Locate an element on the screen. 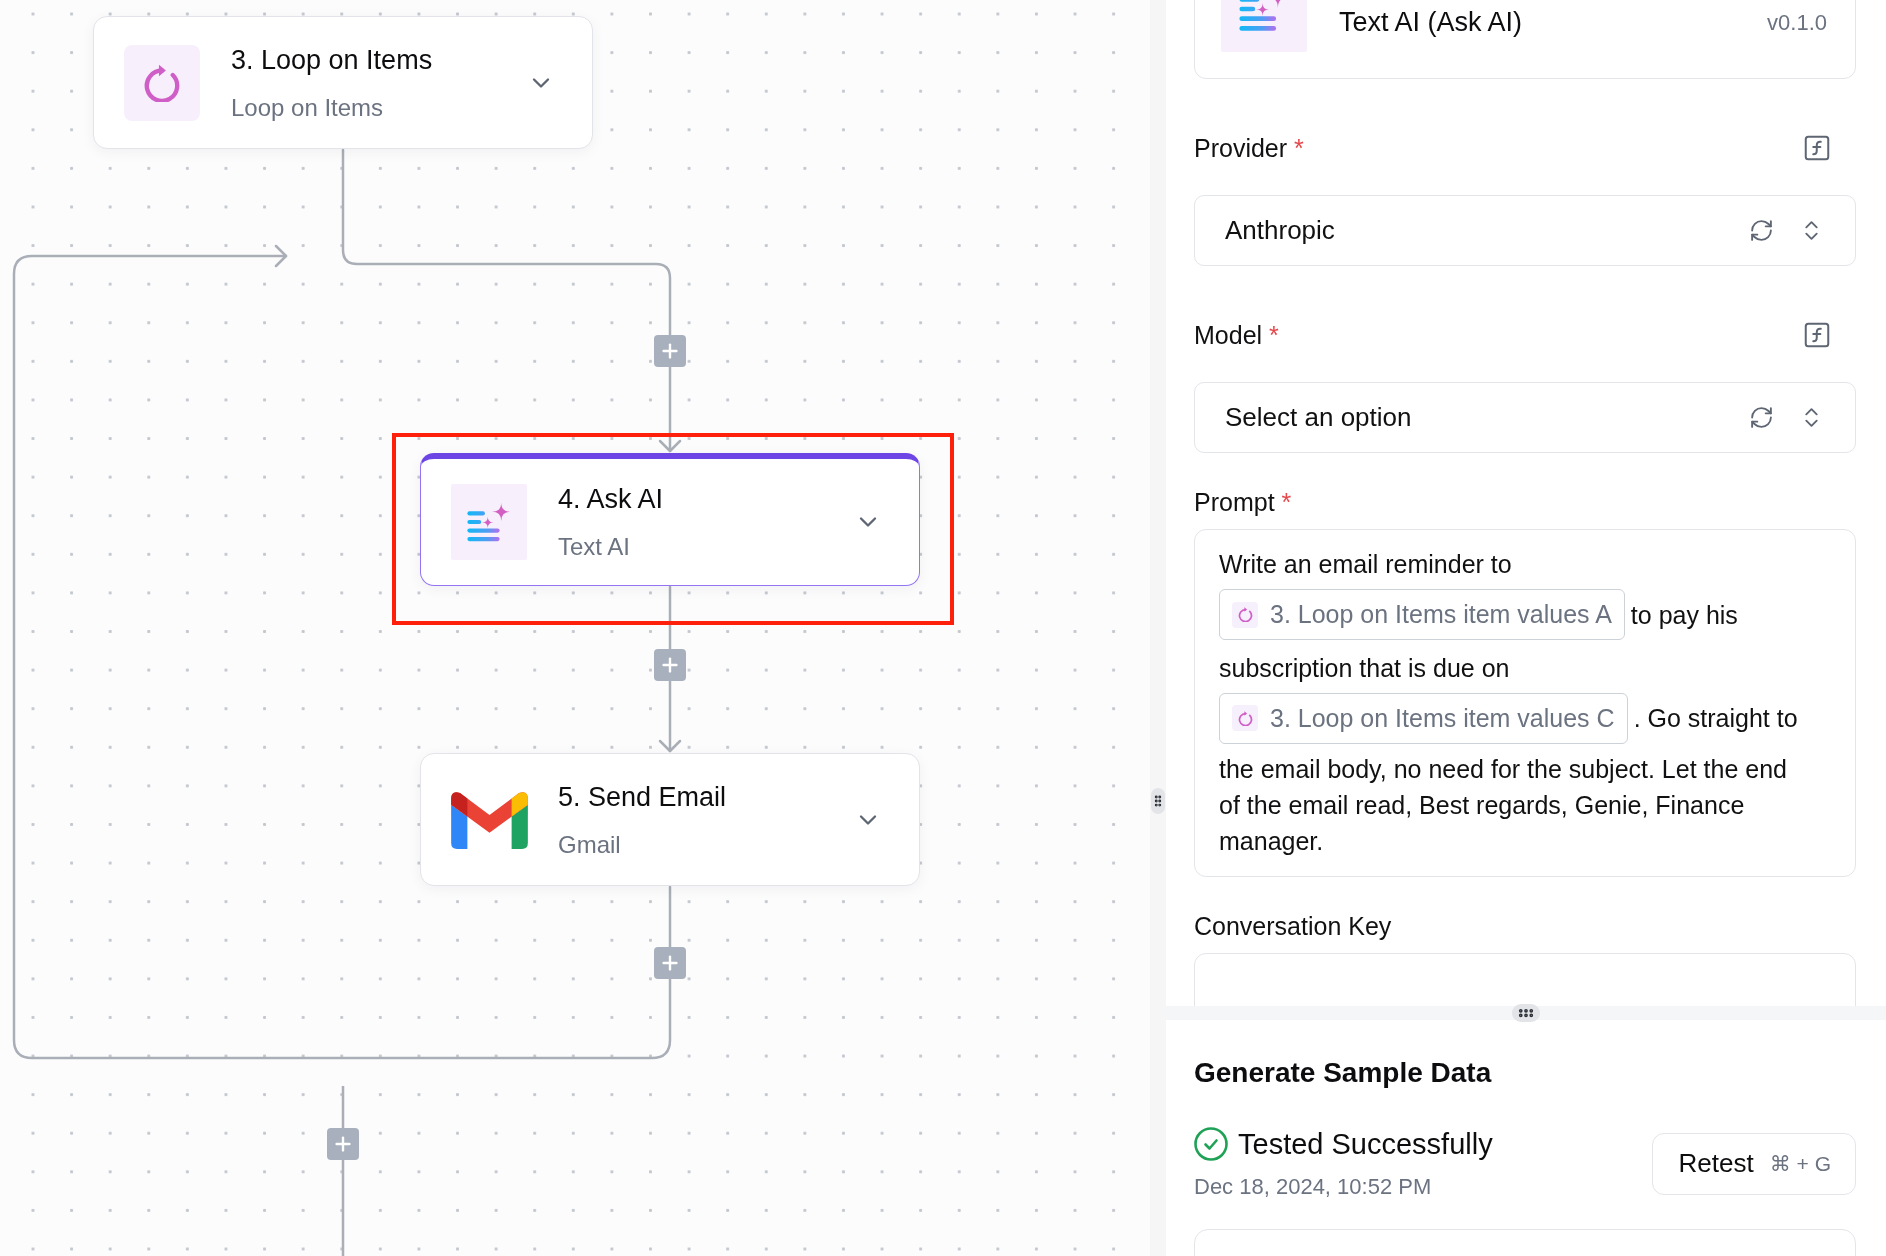  node-title: 4. Ask AI is located at coordinates (611, 499).